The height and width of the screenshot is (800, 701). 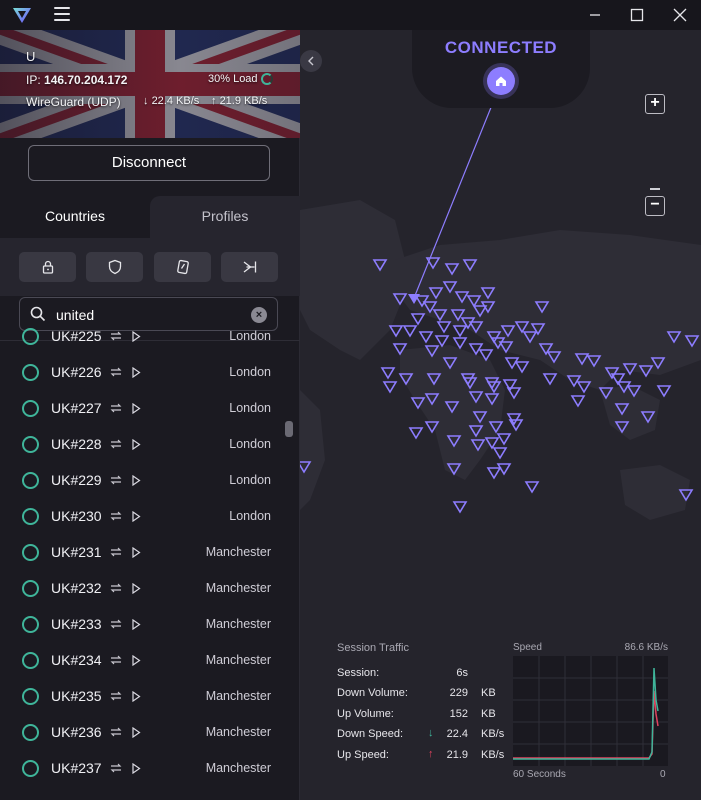 What do you see at coordinates (457, 734) in the screenshot?
I see `traffic-value: 22.4` at bounding box center [457, 734].